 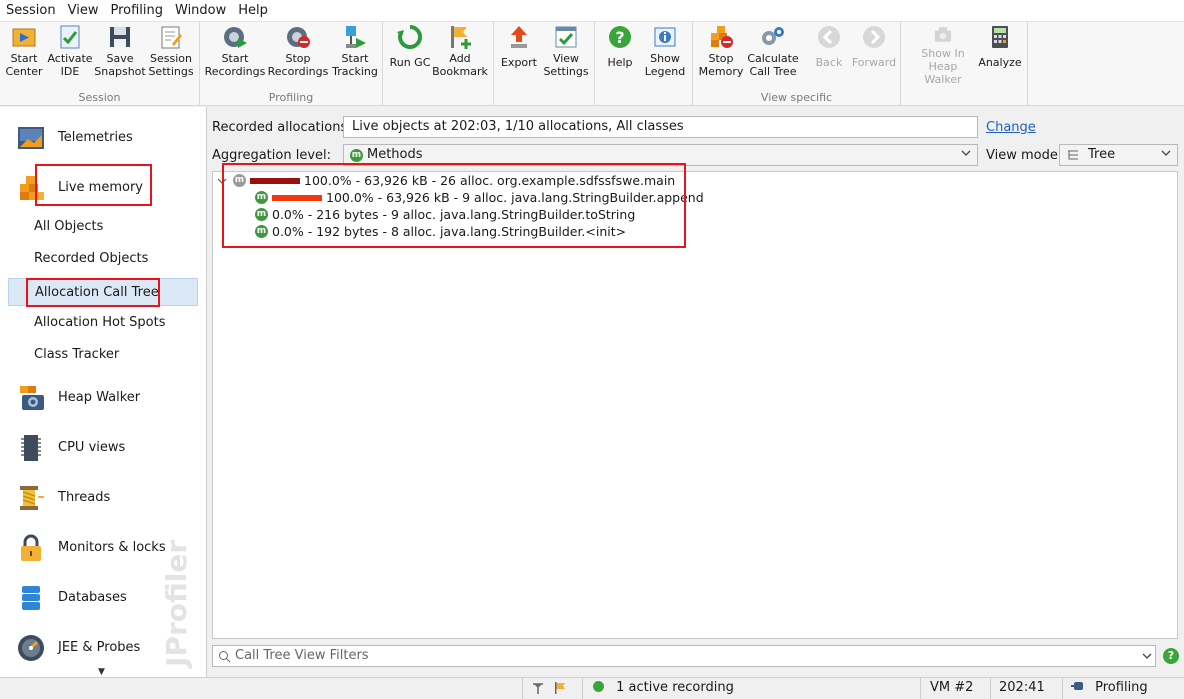 I want to click on show-legend-button: Show Legend, so click(x=665, y=55).